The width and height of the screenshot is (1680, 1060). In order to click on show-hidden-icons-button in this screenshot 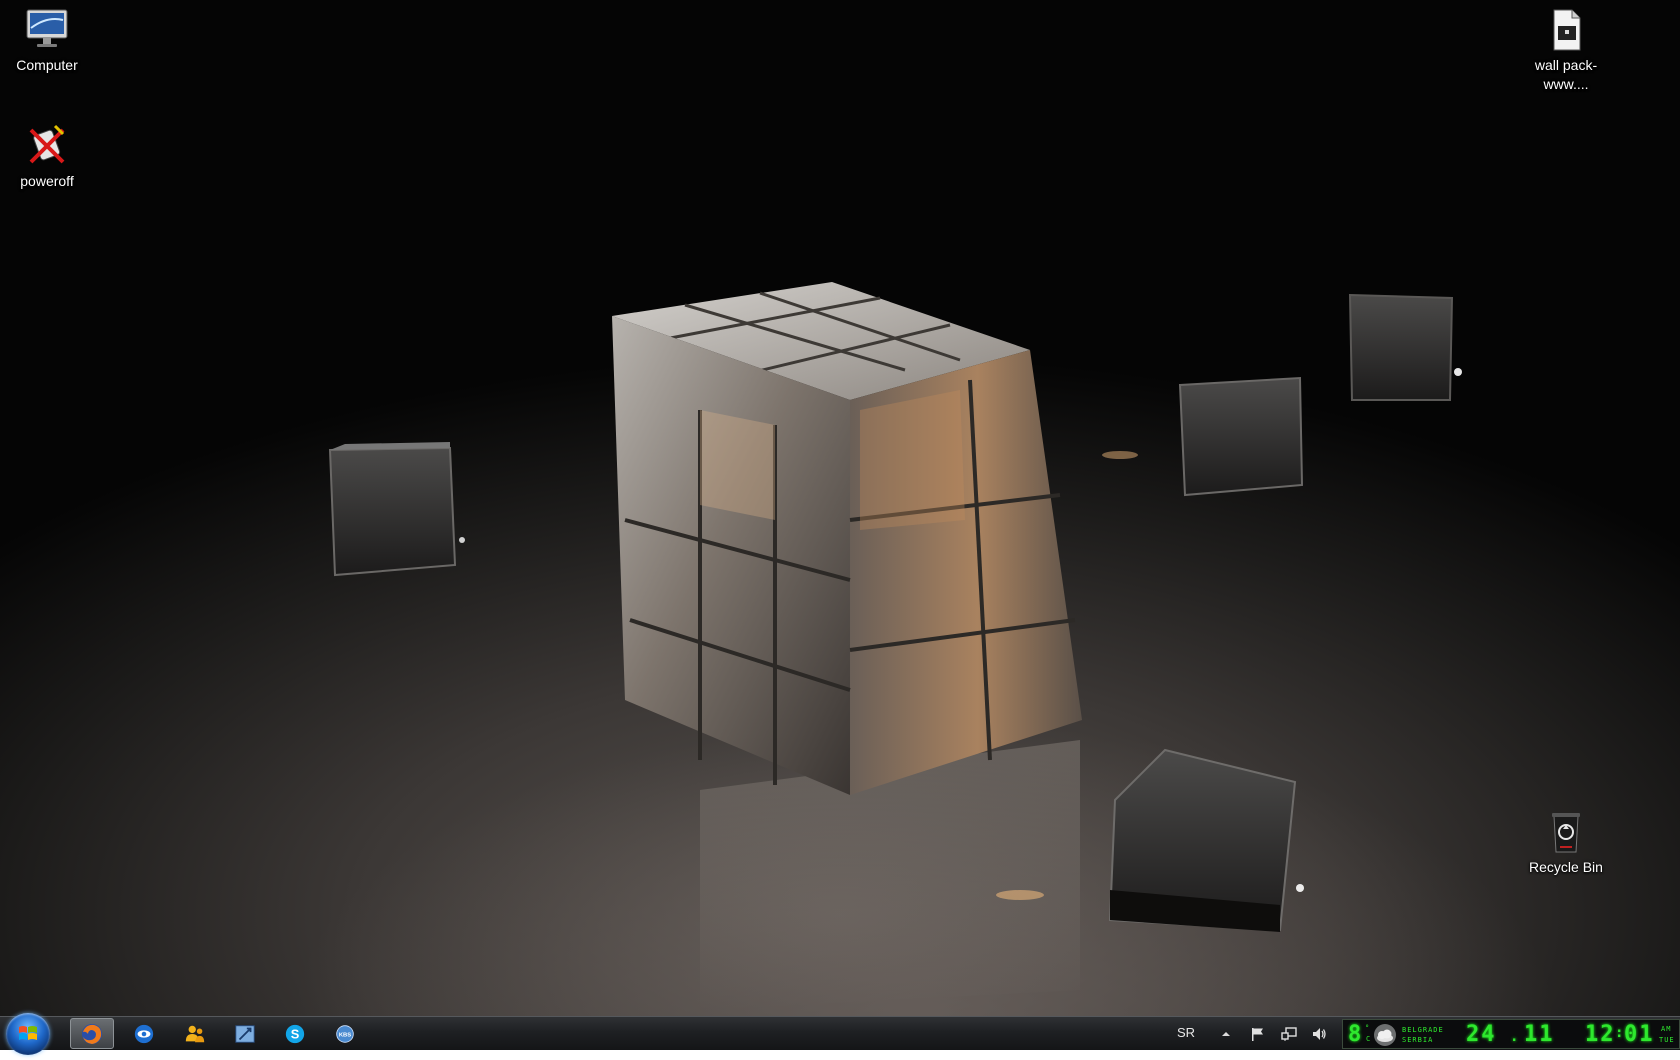, I will do `click(1226, 1034)`.